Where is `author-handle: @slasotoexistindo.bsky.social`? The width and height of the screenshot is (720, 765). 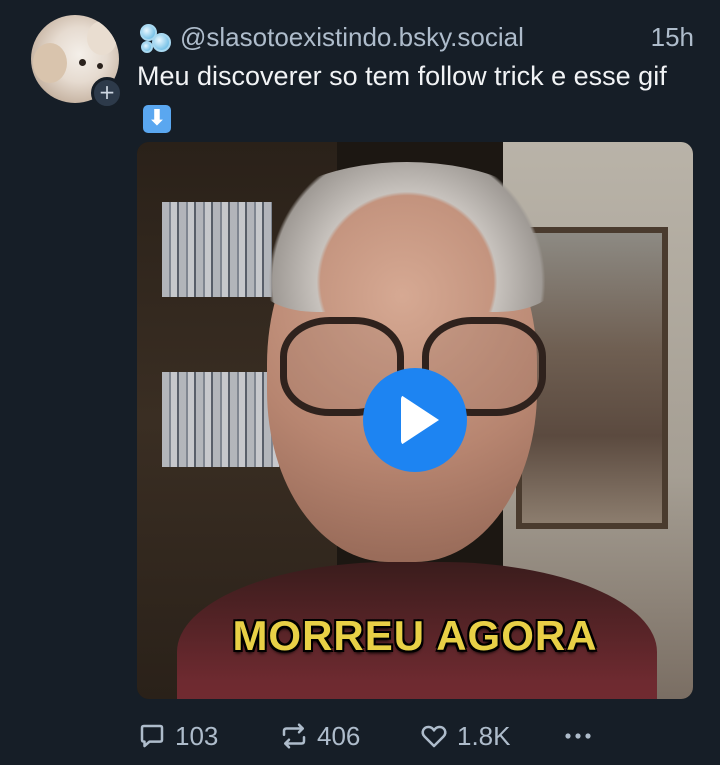
author-handle: @slasotoexistindo.bsky.social is located at coordinates (415, 37).